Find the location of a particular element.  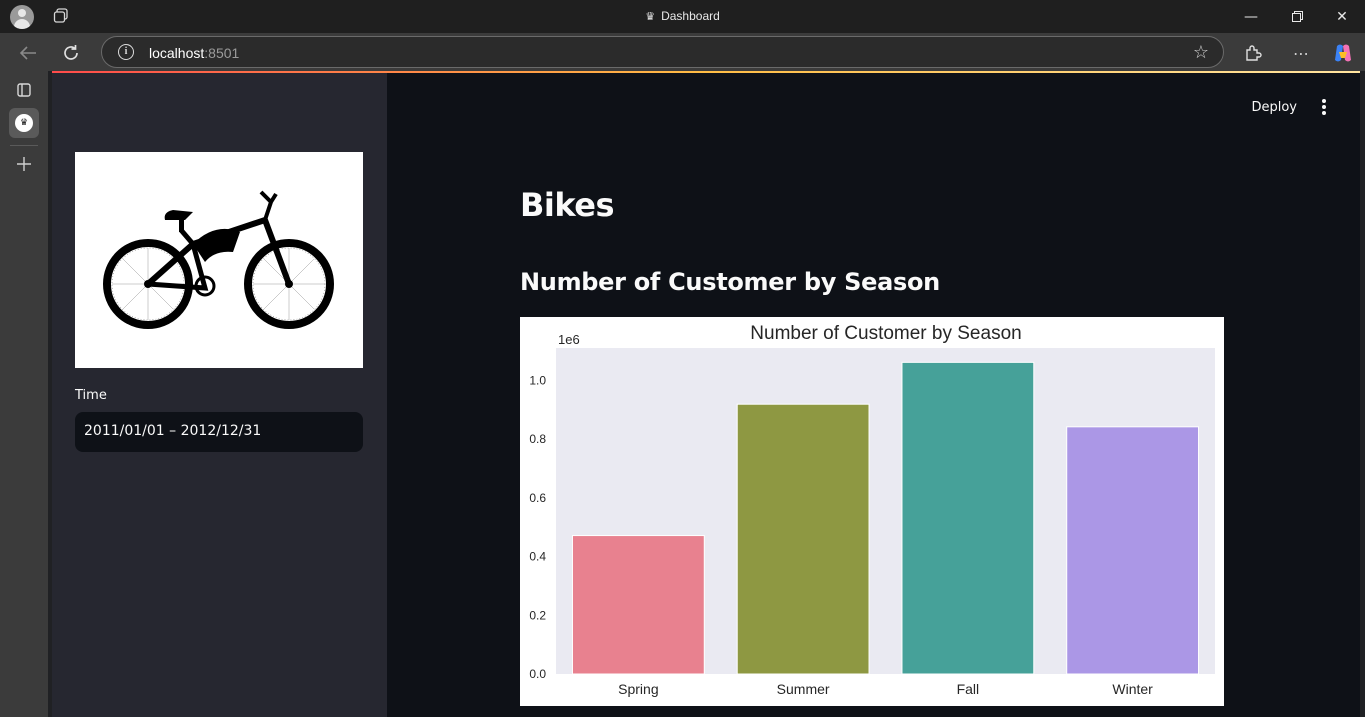

bar-fall is located at coordinates (968, 518).